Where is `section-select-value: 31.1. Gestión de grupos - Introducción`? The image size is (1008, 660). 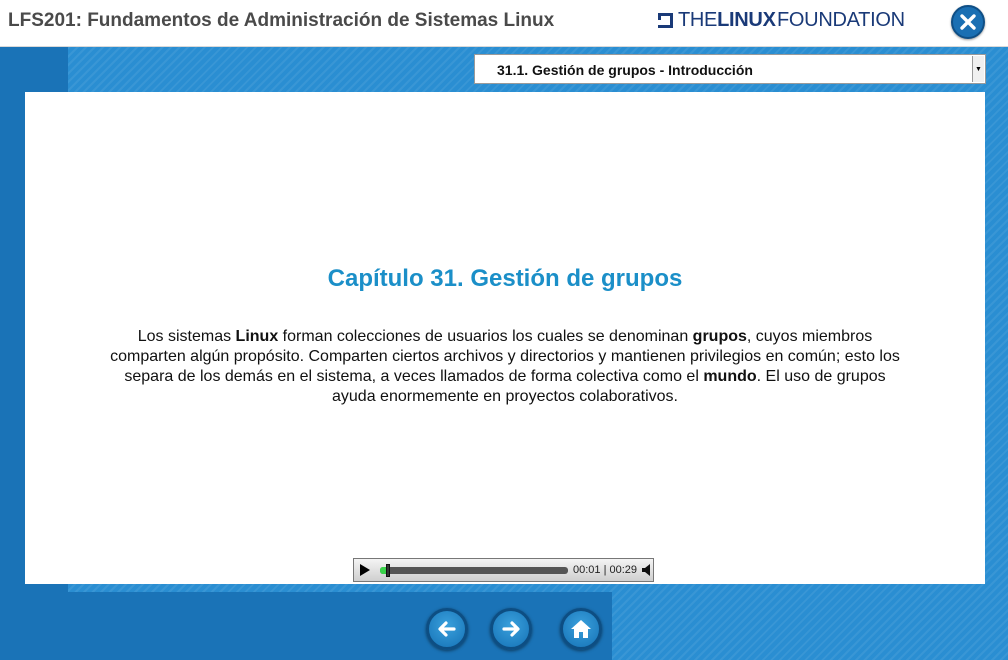 section-select-value: 31.1. Gestión de grupos - Introducción is located at coordinates (625, 70).